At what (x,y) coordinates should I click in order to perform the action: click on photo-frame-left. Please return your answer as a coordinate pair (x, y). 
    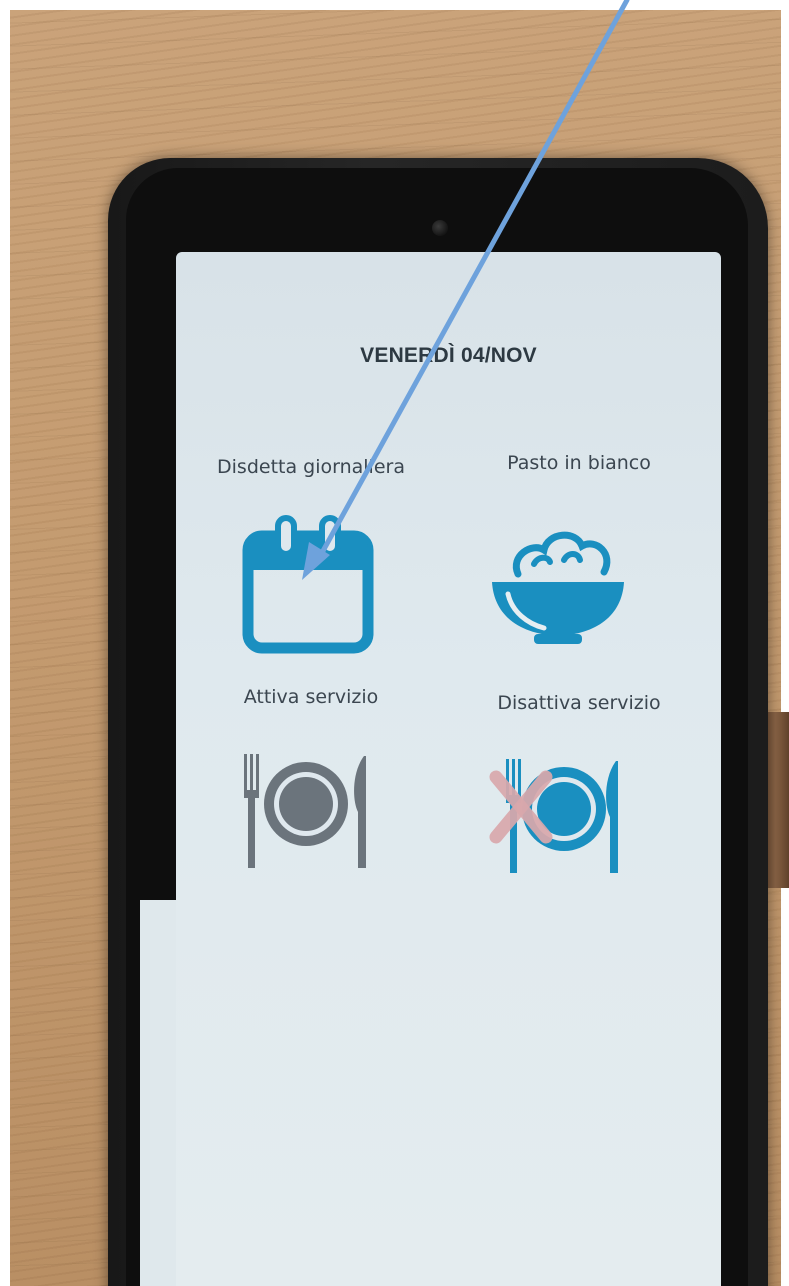
    Looking at the image, I should click on (5, 643).